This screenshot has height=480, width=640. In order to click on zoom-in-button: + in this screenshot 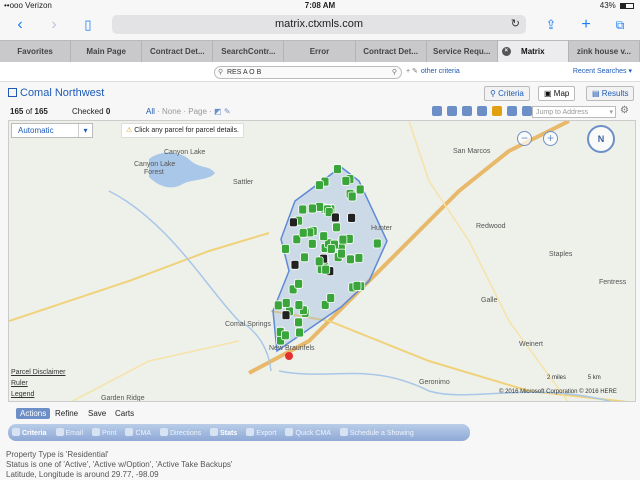, I will do `click(550, 138)`.